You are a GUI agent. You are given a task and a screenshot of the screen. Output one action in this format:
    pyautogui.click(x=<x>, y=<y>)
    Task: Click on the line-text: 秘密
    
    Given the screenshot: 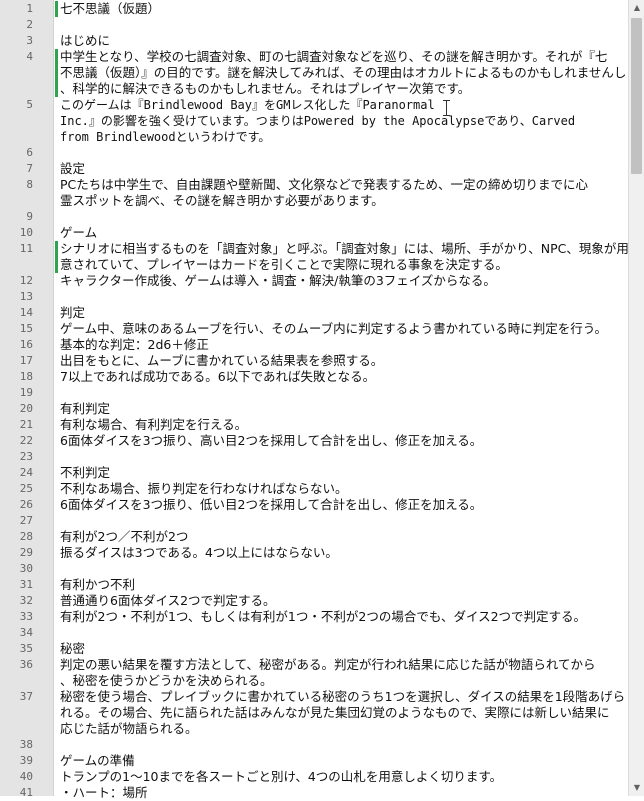 What is the action you would take?
    pyautogui.click(x=72, y=649)
    